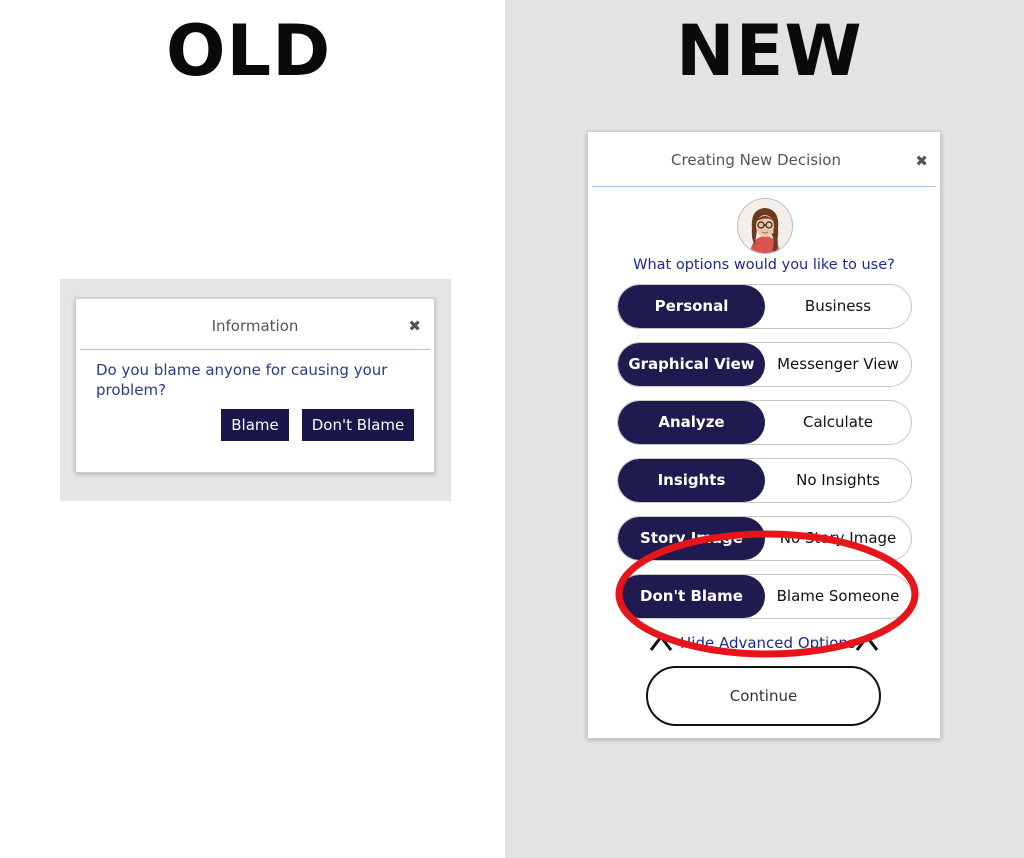 Image resolution: width=1024 pixels, height=858 pixels. Describe the element at coordinates (691, 364) in the screenshot. I see `toggle-option-graphical-view: Graphical View` at that location.